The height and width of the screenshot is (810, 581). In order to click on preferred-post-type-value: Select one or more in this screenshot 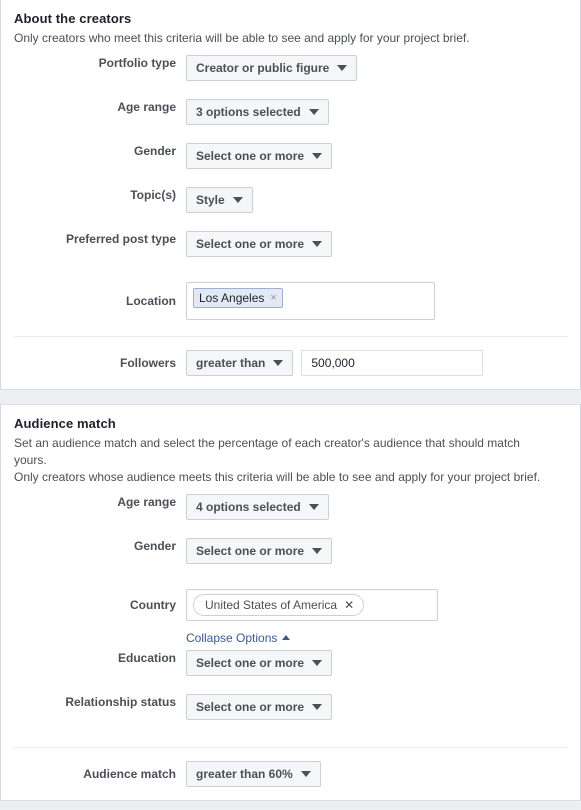, I will do `click(250, 244)`.